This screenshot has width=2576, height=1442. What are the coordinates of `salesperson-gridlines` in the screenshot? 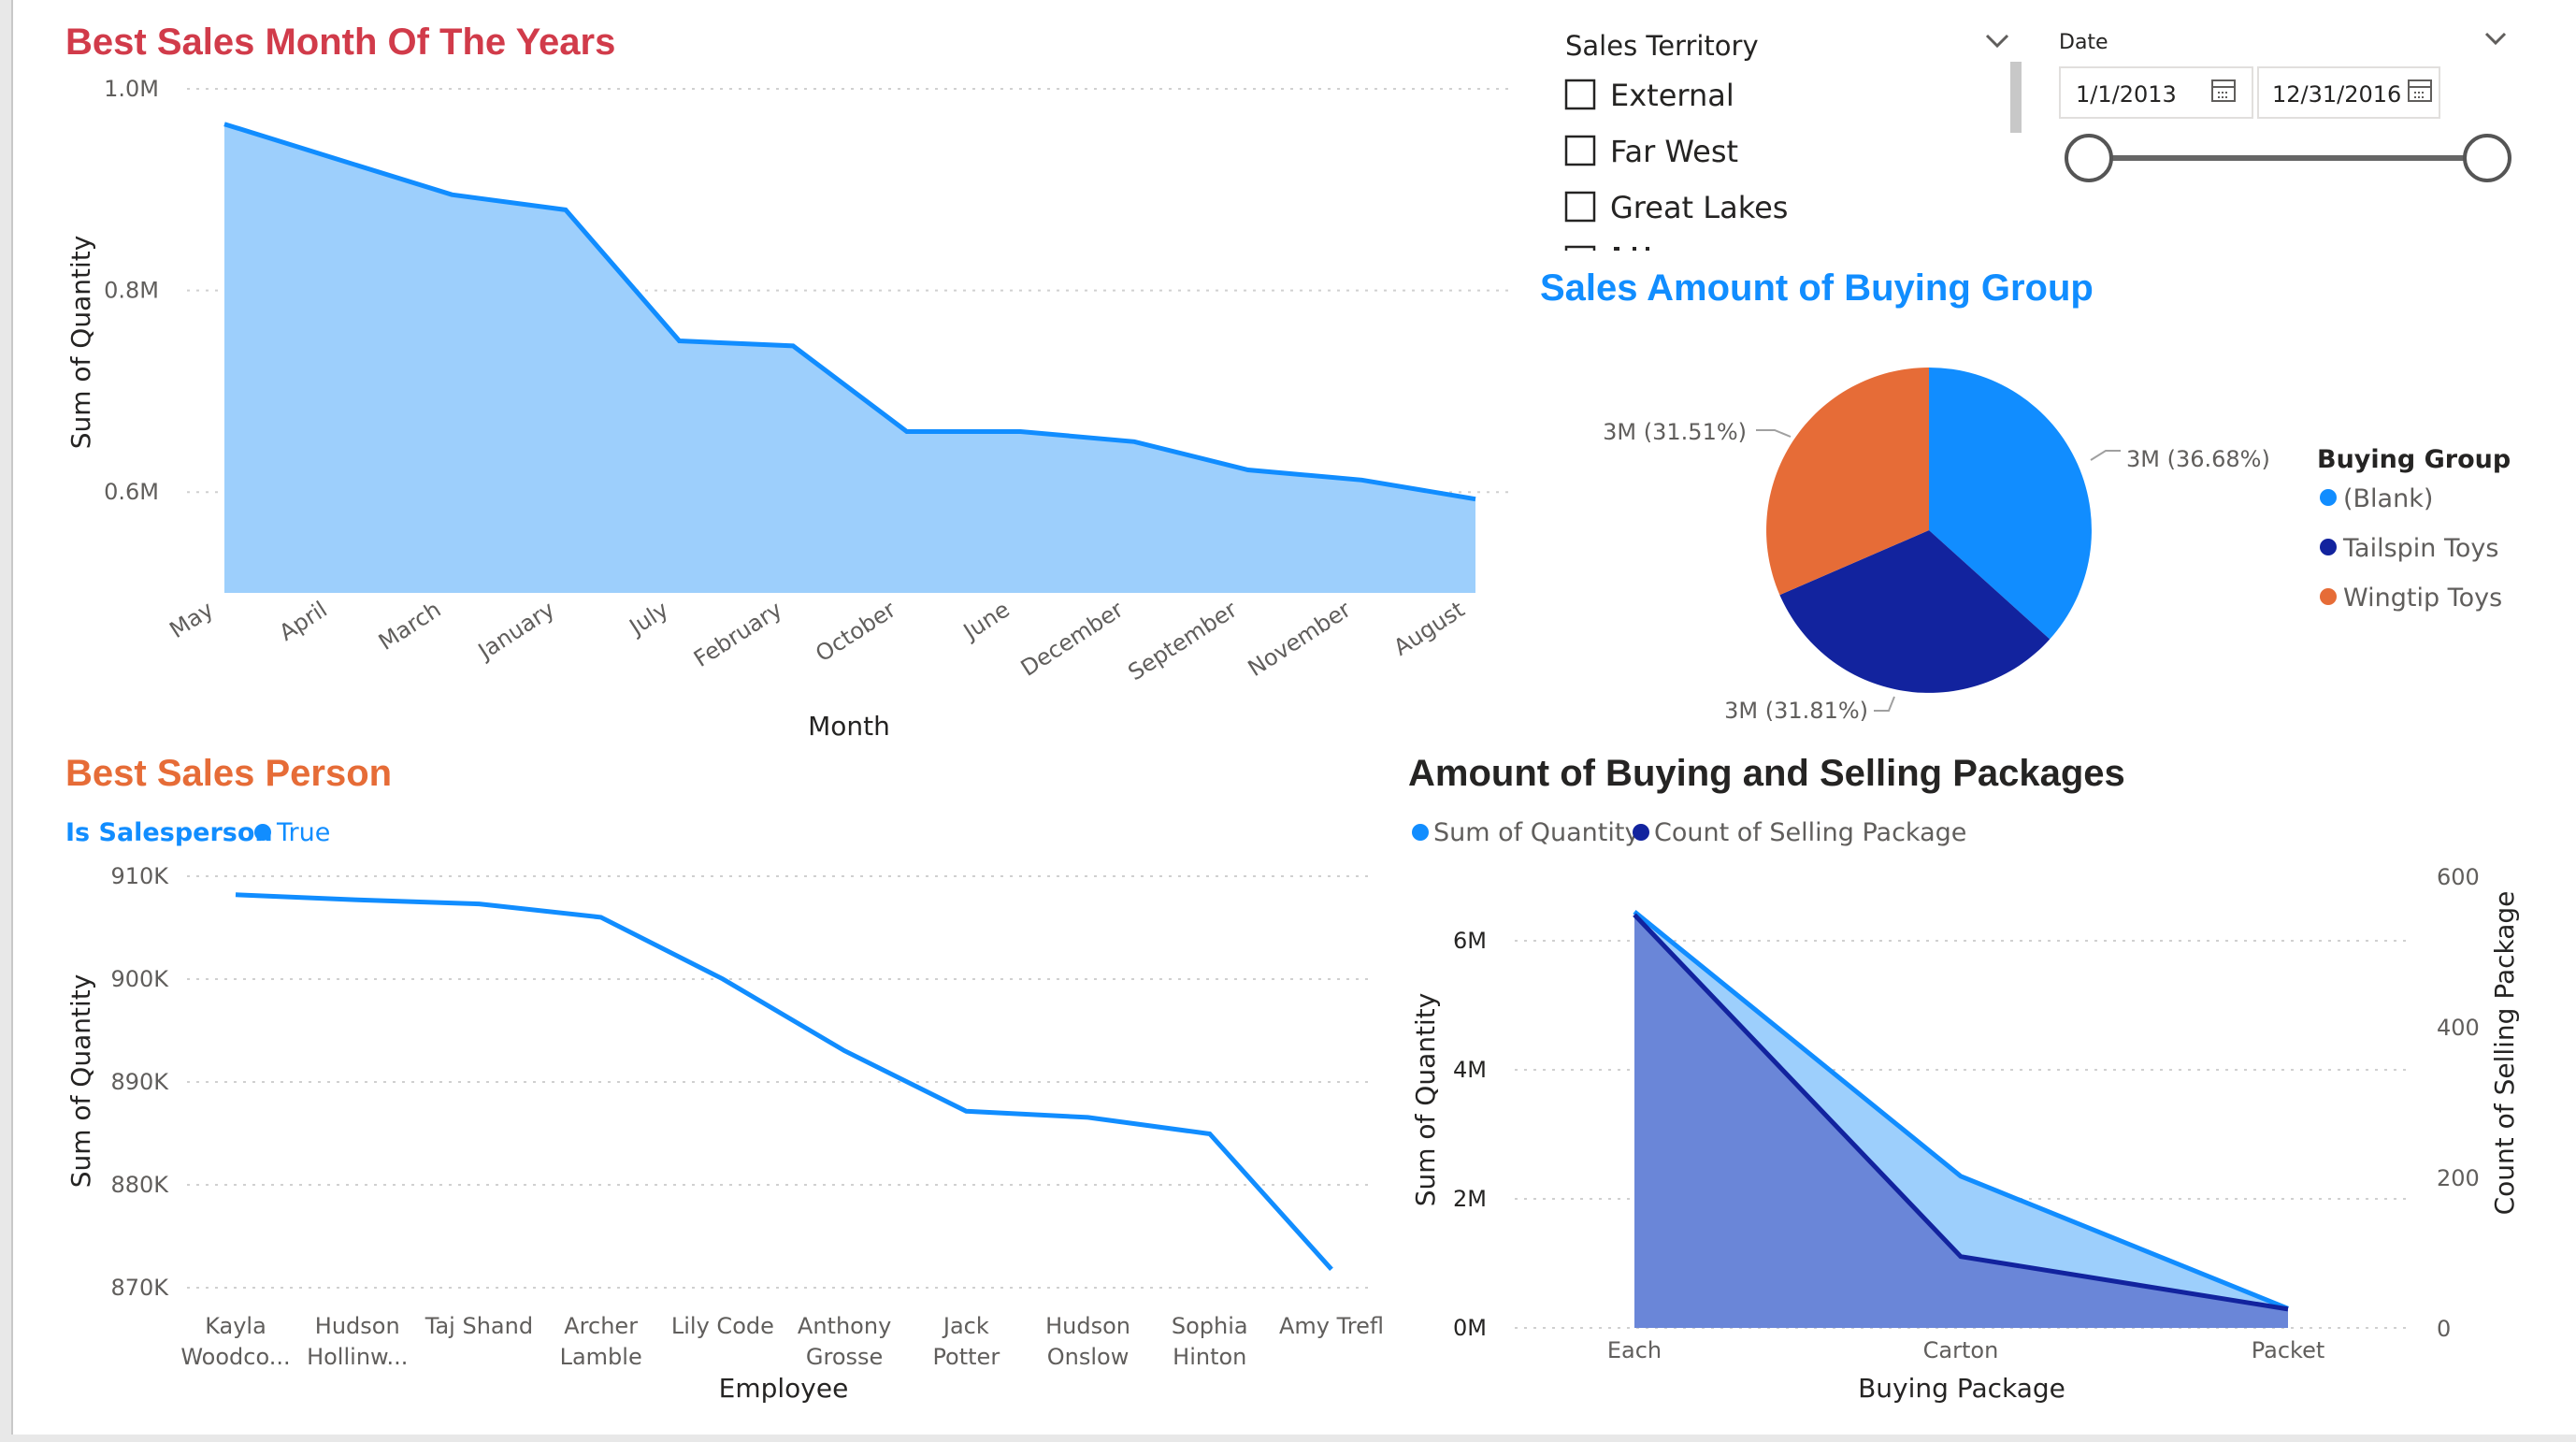 It's located at (780, 1082).